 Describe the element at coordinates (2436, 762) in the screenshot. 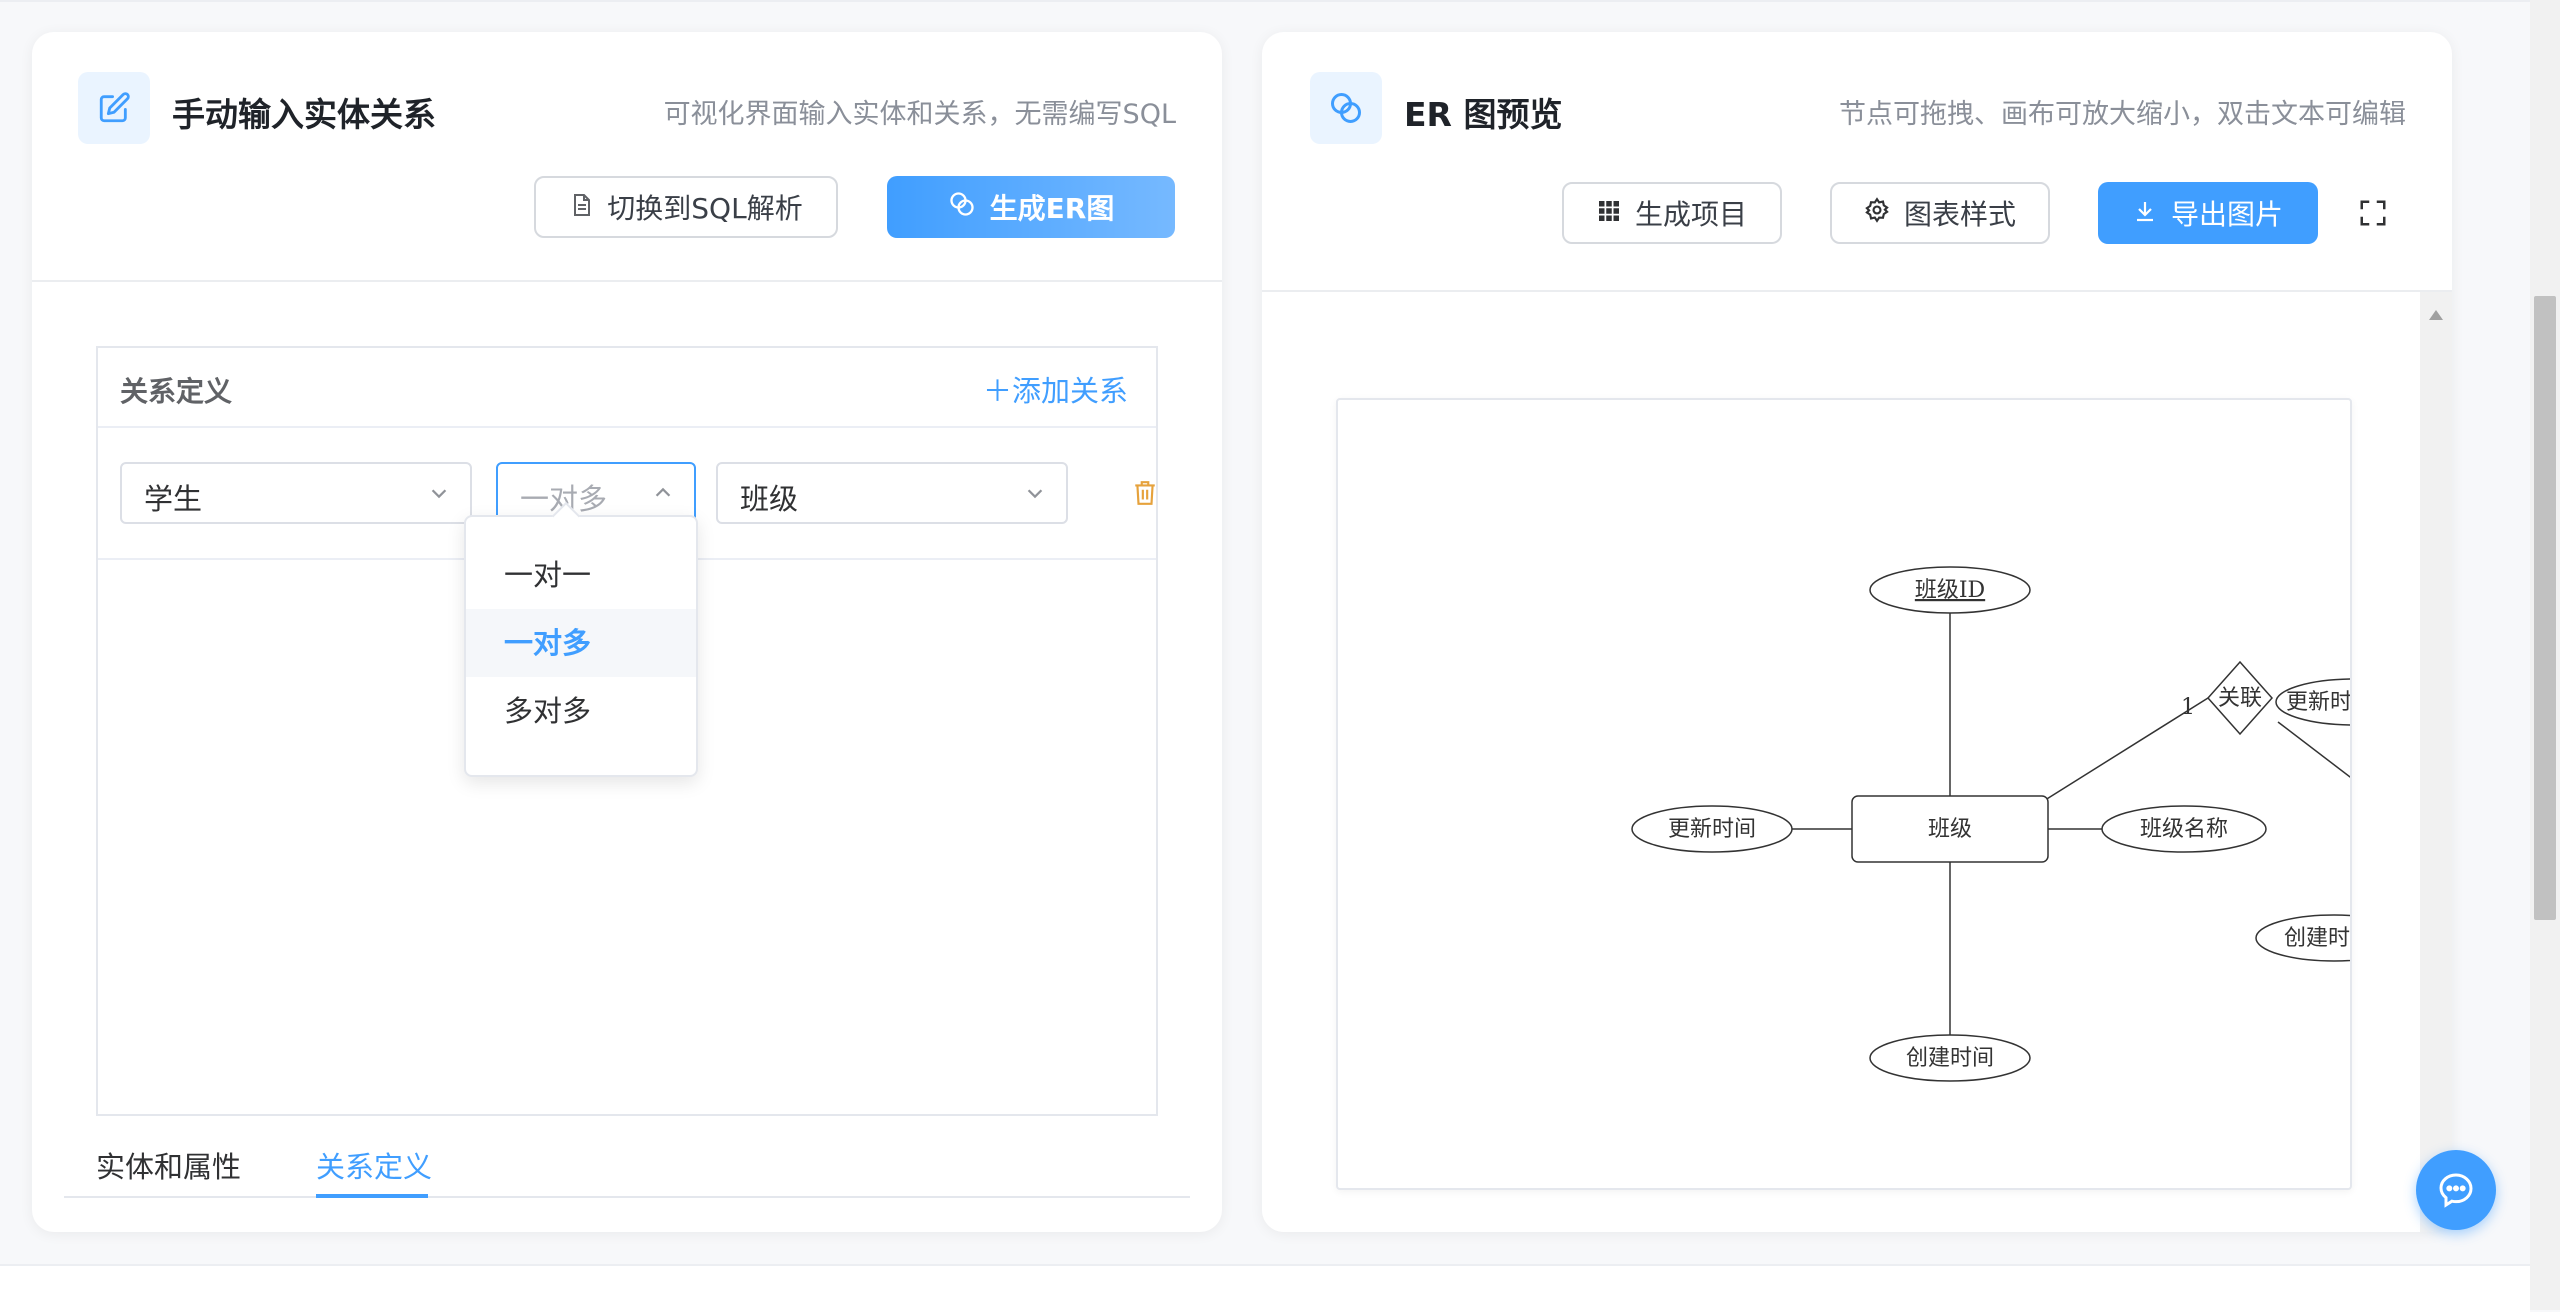

I see `canvas-scrollbar` at that location.